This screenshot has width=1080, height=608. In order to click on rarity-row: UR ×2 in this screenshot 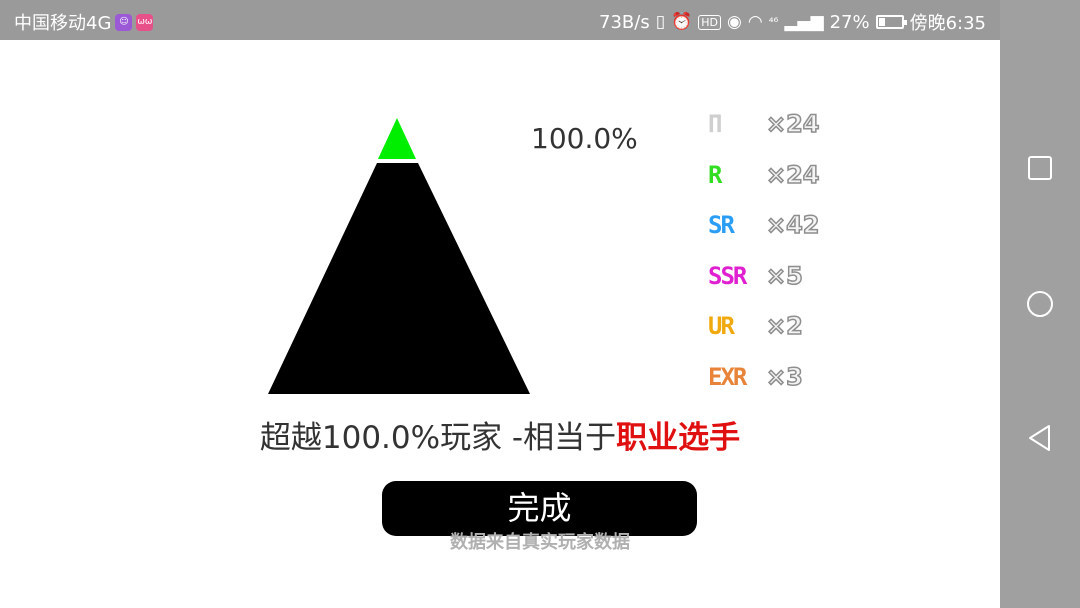, I will do `click(768, 326)`.